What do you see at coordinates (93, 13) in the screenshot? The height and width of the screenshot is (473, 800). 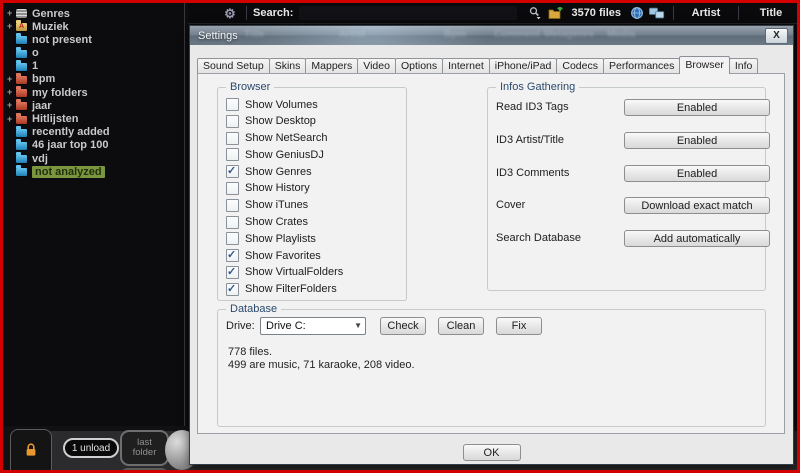 I see `sidebar-item-genres: + Genres` at bounding box center [93, 13].